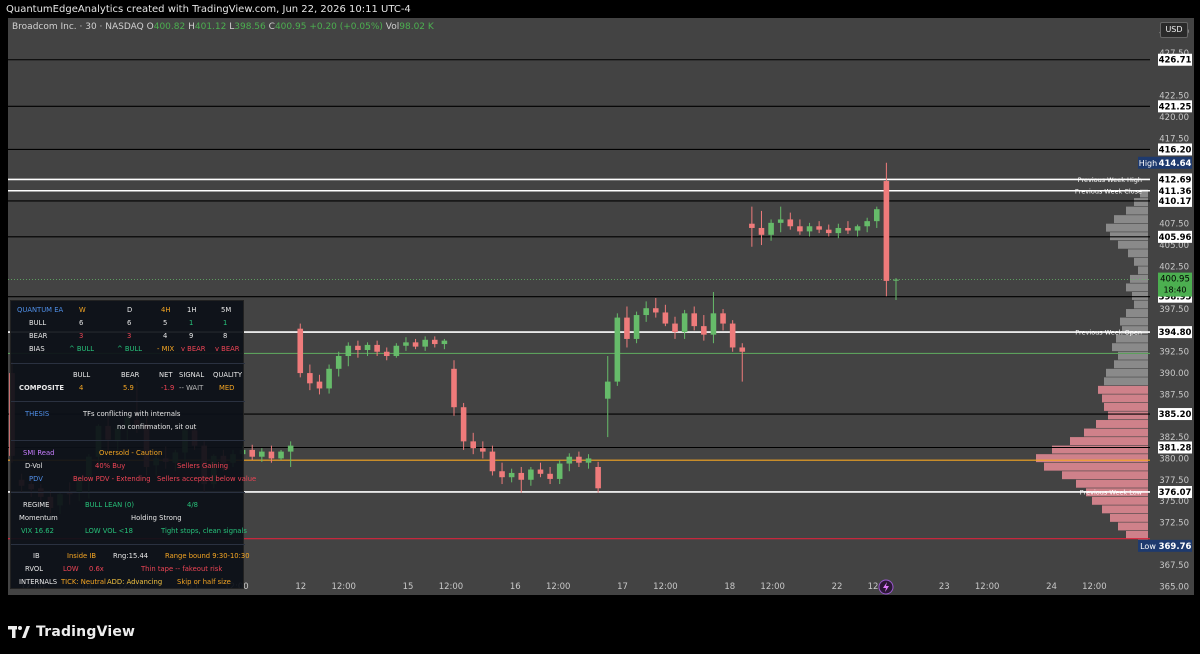 The image size is (1200, 654). I want to click on currency-button: USD, so click(1174, 30).